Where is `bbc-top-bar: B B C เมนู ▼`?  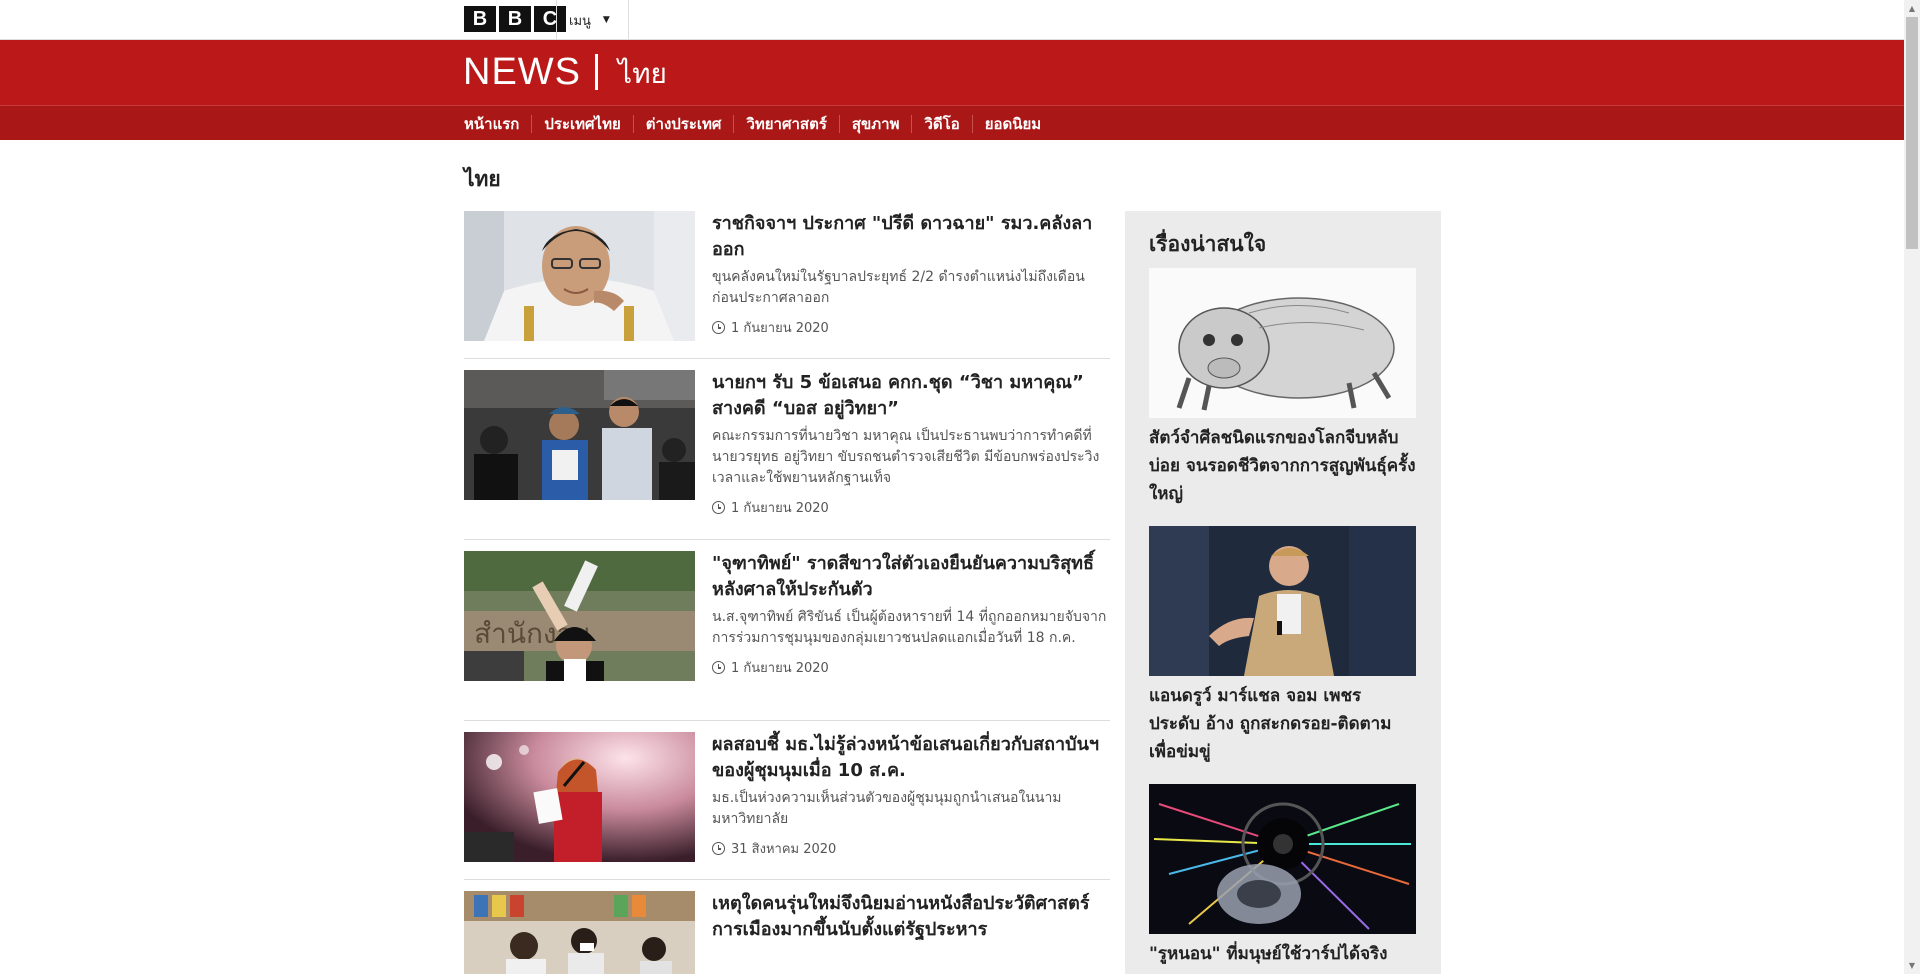
bbc-top-bar: B B C เมนู ▼ is located at coordinates (952, 20).